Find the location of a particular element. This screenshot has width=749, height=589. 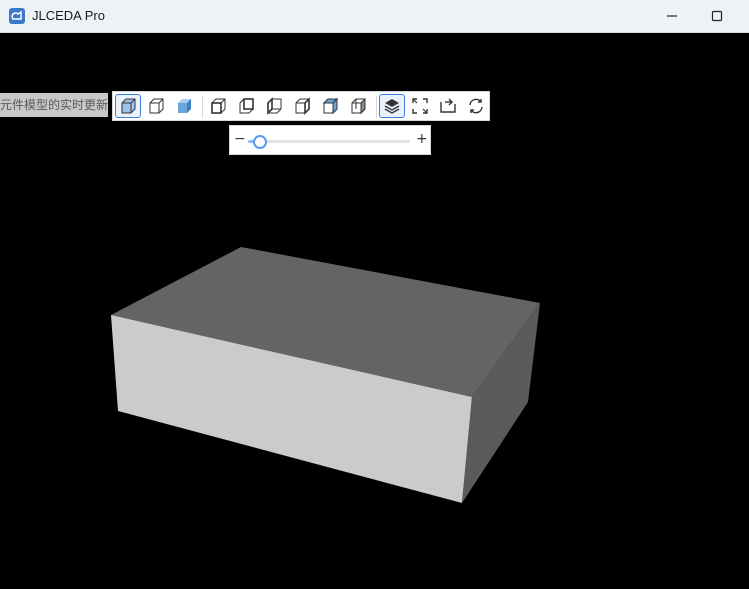

realtime-update-hint: 元件模型的实时更新 is located at coordinates (54, 105).